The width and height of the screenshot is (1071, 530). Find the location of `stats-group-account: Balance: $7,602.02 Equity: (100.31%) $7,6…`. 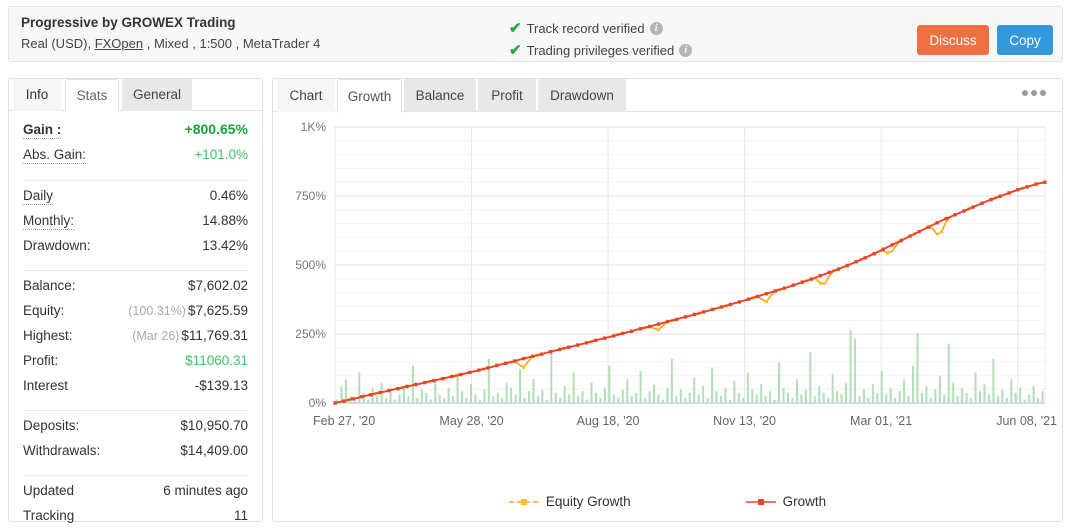

stats-group-account: Balance: $7,602.02 Equity: (100.31%) $7,6… is located at coordinates (135, 340).